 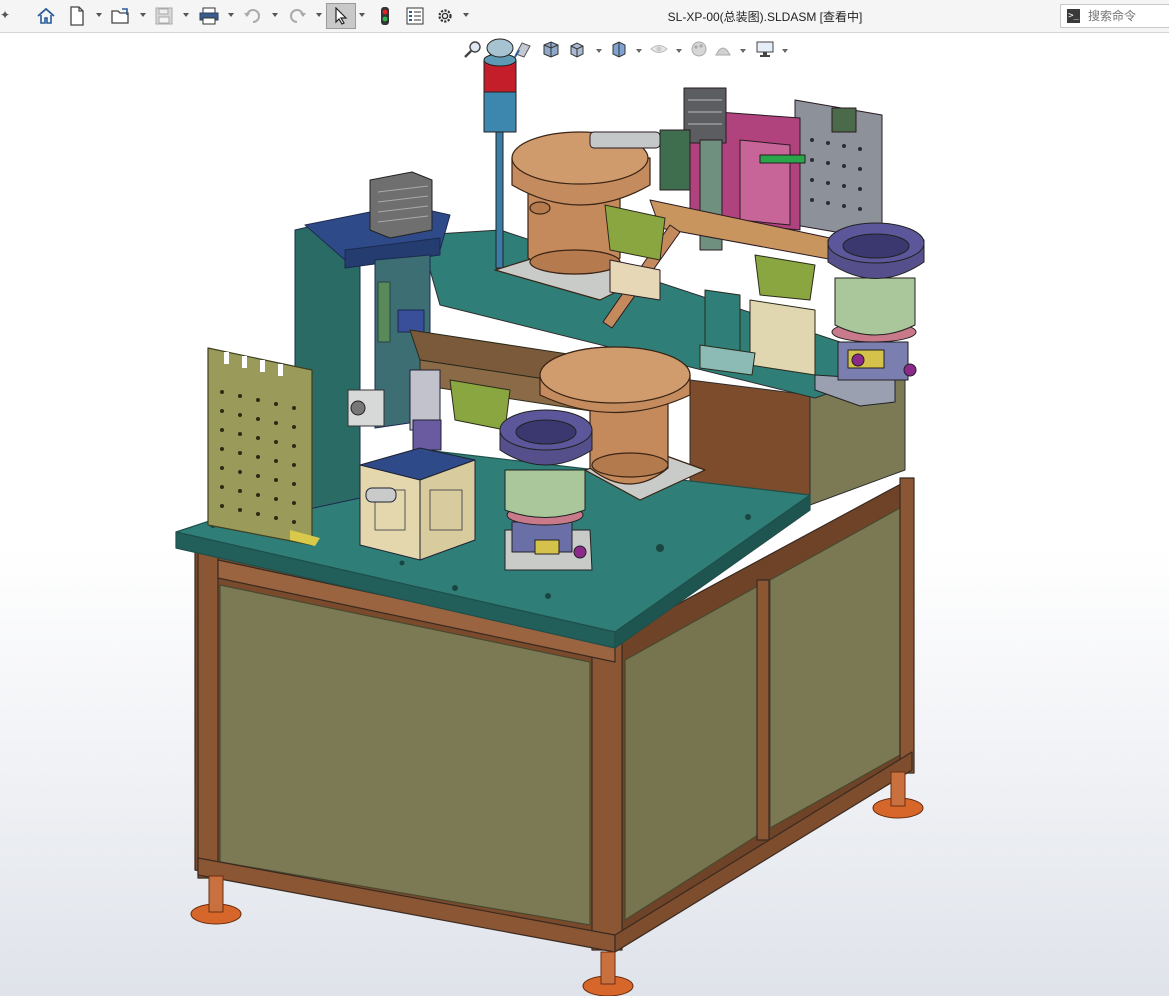 I want to click on open-folder-icon, so click(x=121, y=16).